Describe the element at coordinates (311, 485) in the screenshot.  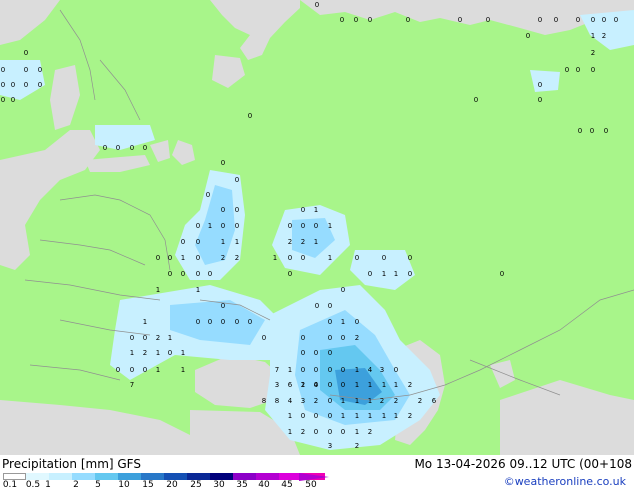
I see `scale-label: 50` at that location.